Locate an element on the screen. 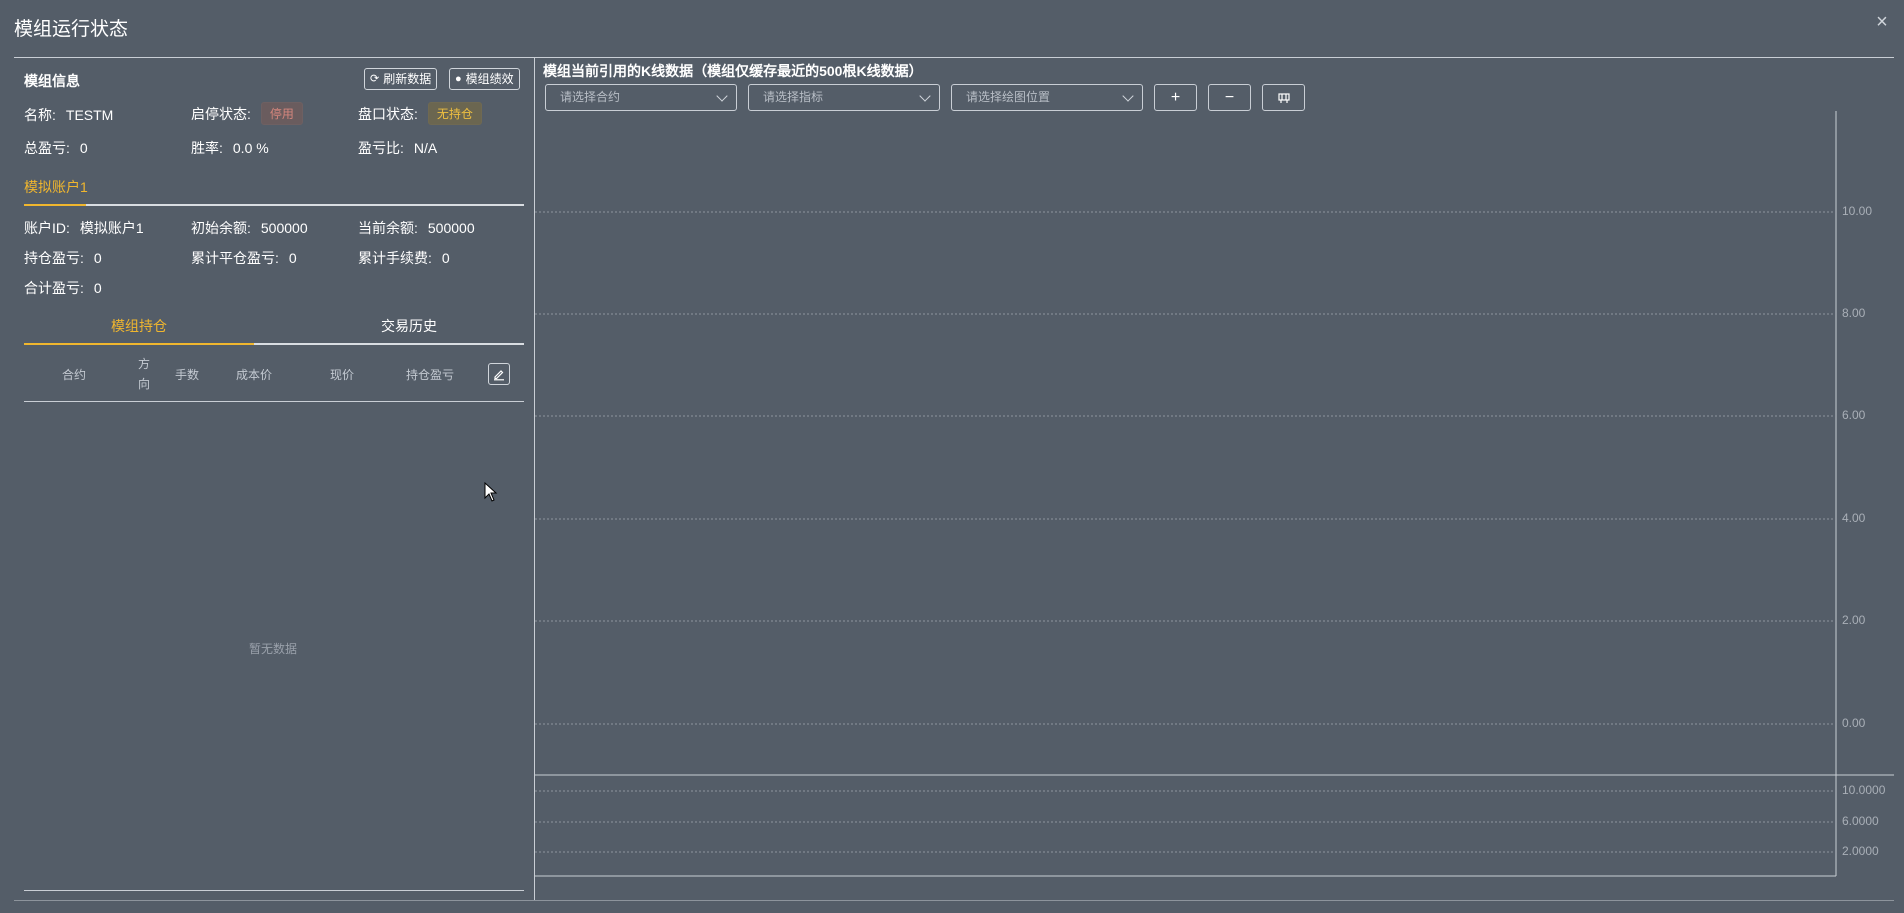 The height and width of the screenshot is (913, 1904). y-tick: 2.0000 is located at coordinates (1860, 851).